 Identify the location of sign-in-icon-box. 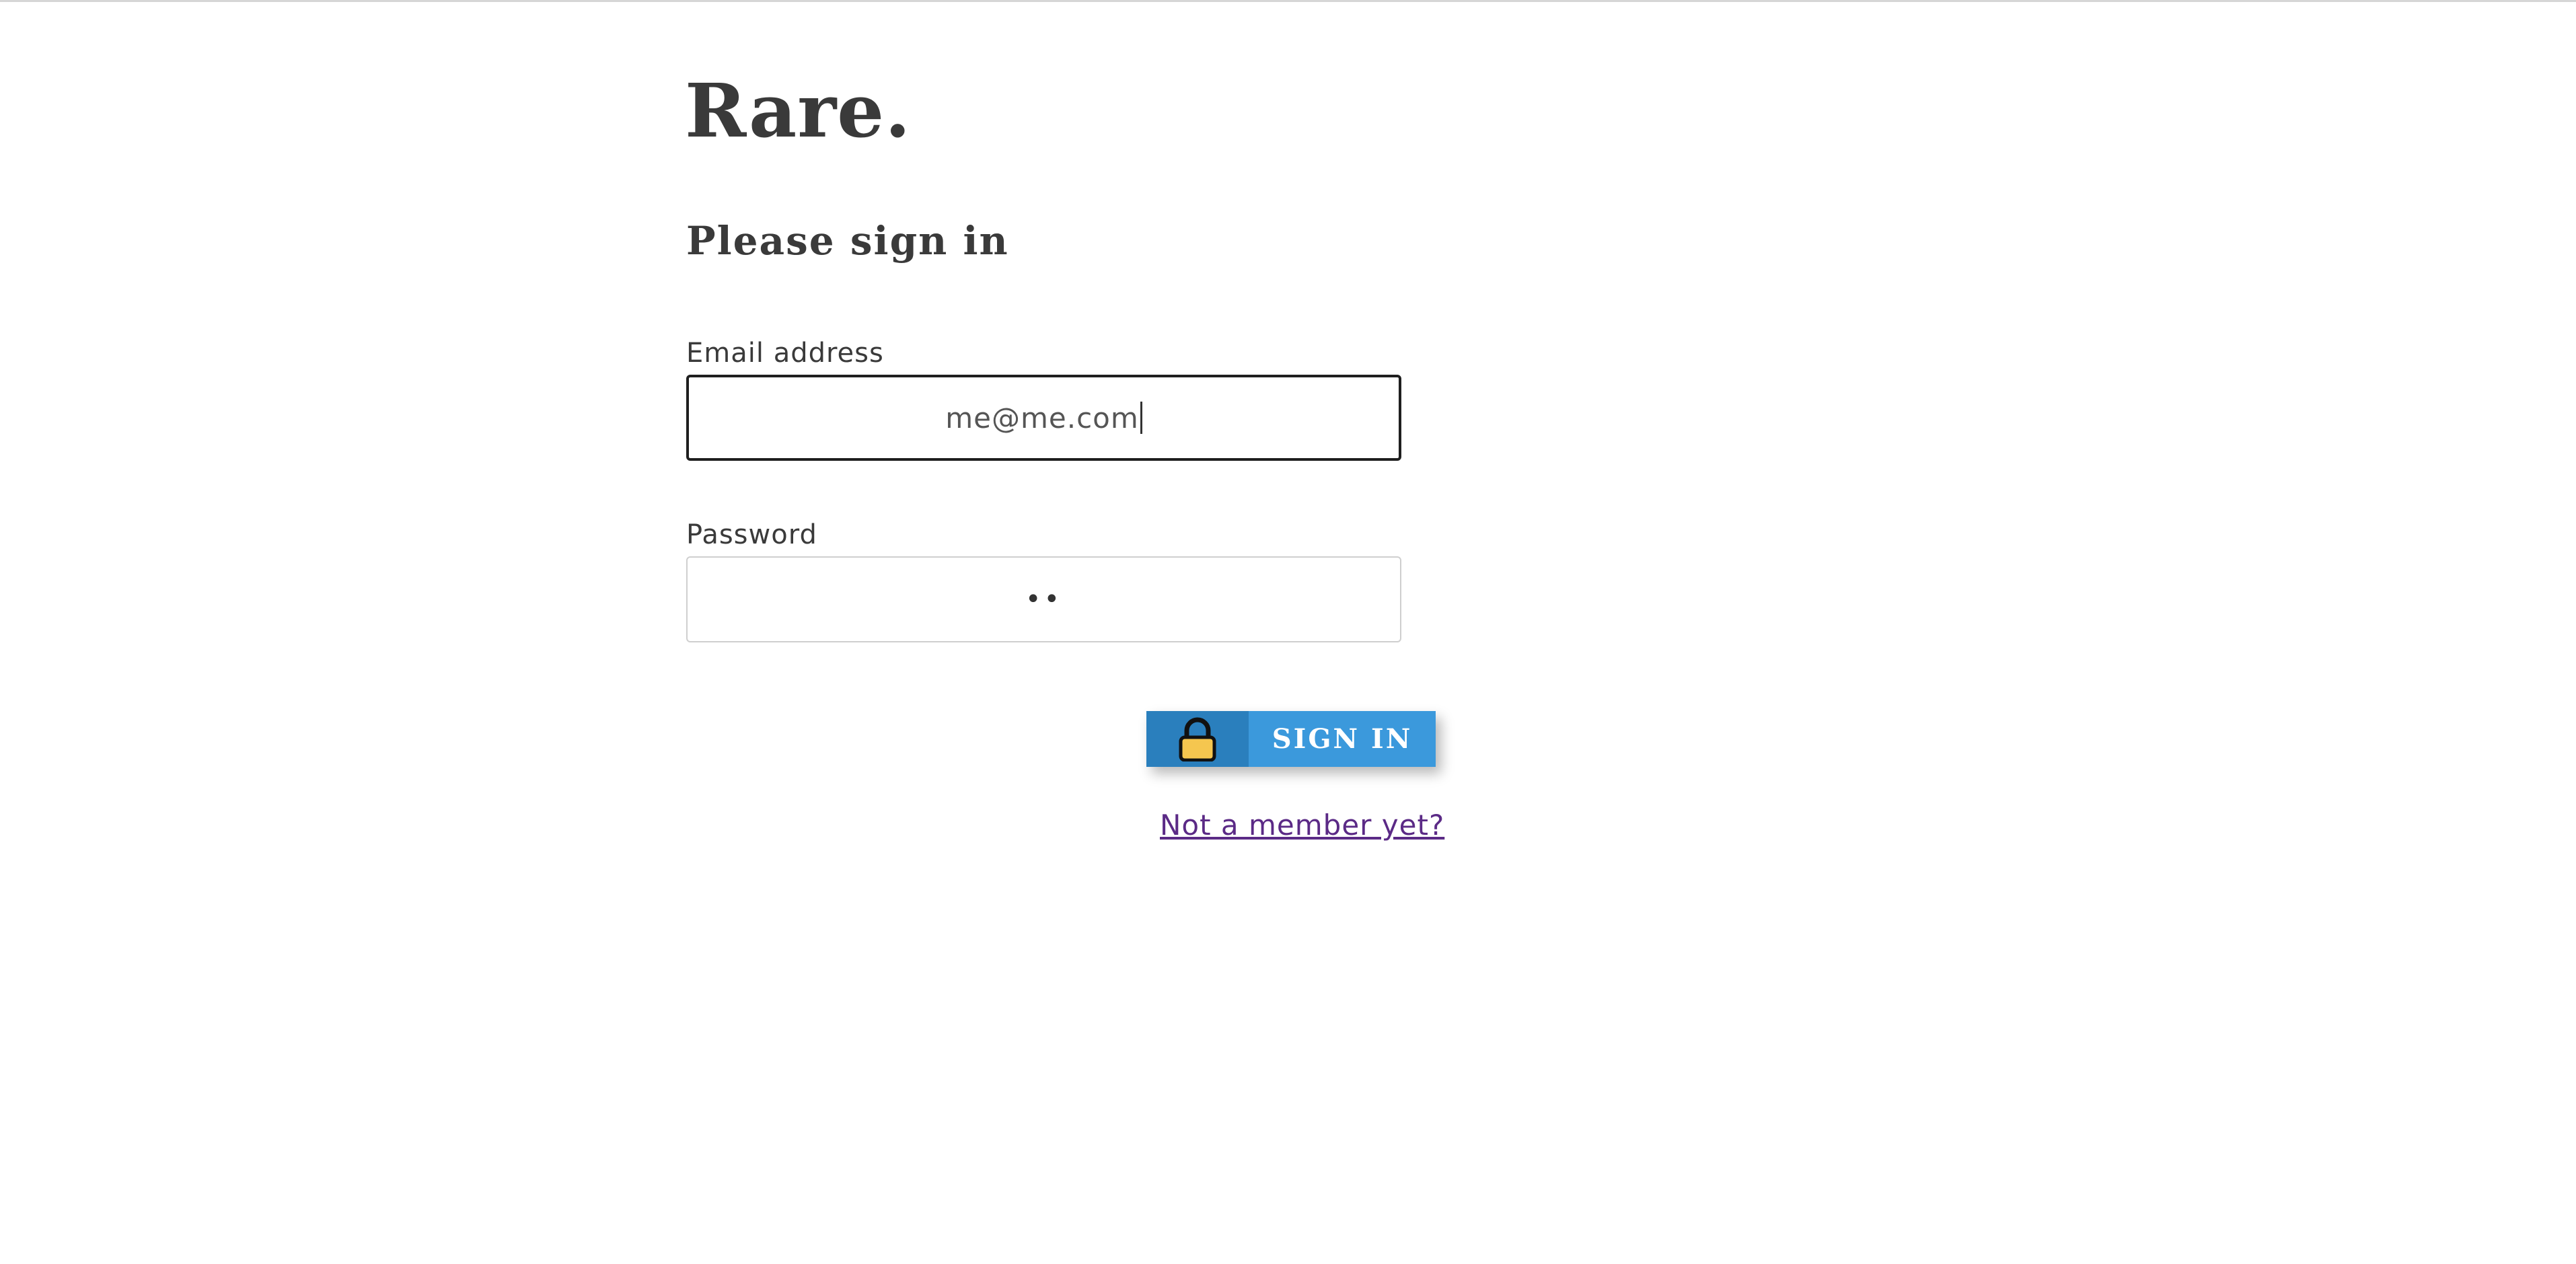
(1197, 739).